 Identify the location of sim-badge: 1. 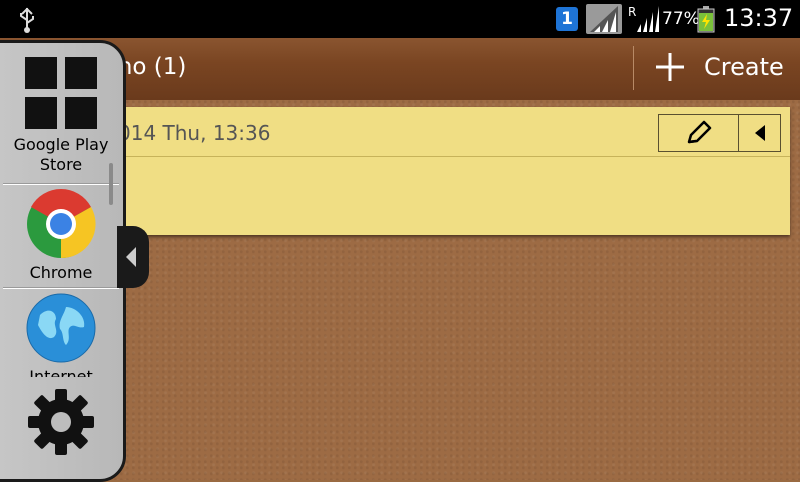
(567, 19).